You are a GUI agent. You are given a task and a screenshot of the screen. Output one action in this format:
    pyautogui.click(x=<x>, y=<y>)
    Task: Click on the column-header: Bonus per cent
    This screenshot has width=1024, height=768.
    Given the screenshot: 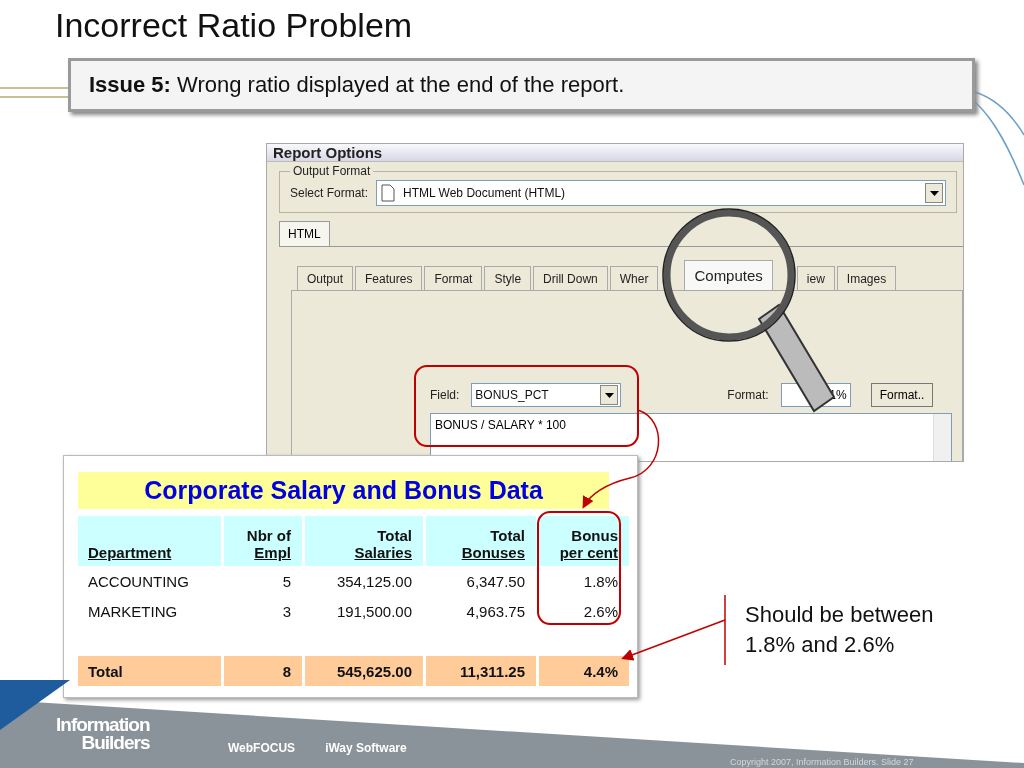 What is the action you would take?
    pyautogui.click(x=584, y=541)
    